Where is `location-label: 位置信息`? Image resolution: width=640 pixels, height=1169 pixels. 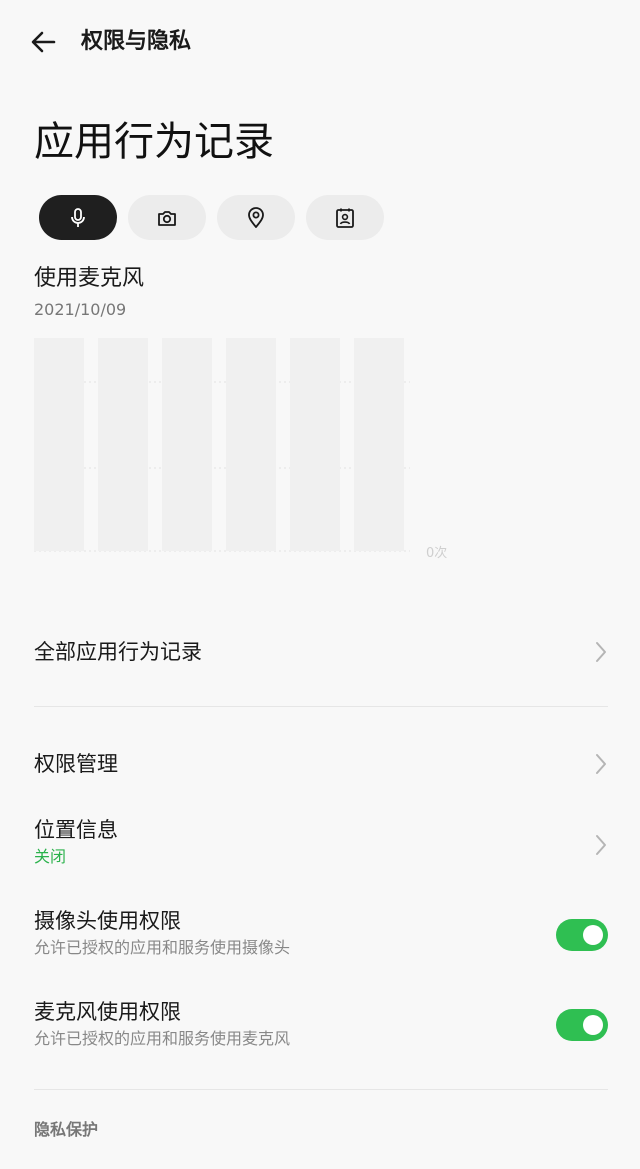
location-label: 位置信息 is located at coordinates (76, 830).